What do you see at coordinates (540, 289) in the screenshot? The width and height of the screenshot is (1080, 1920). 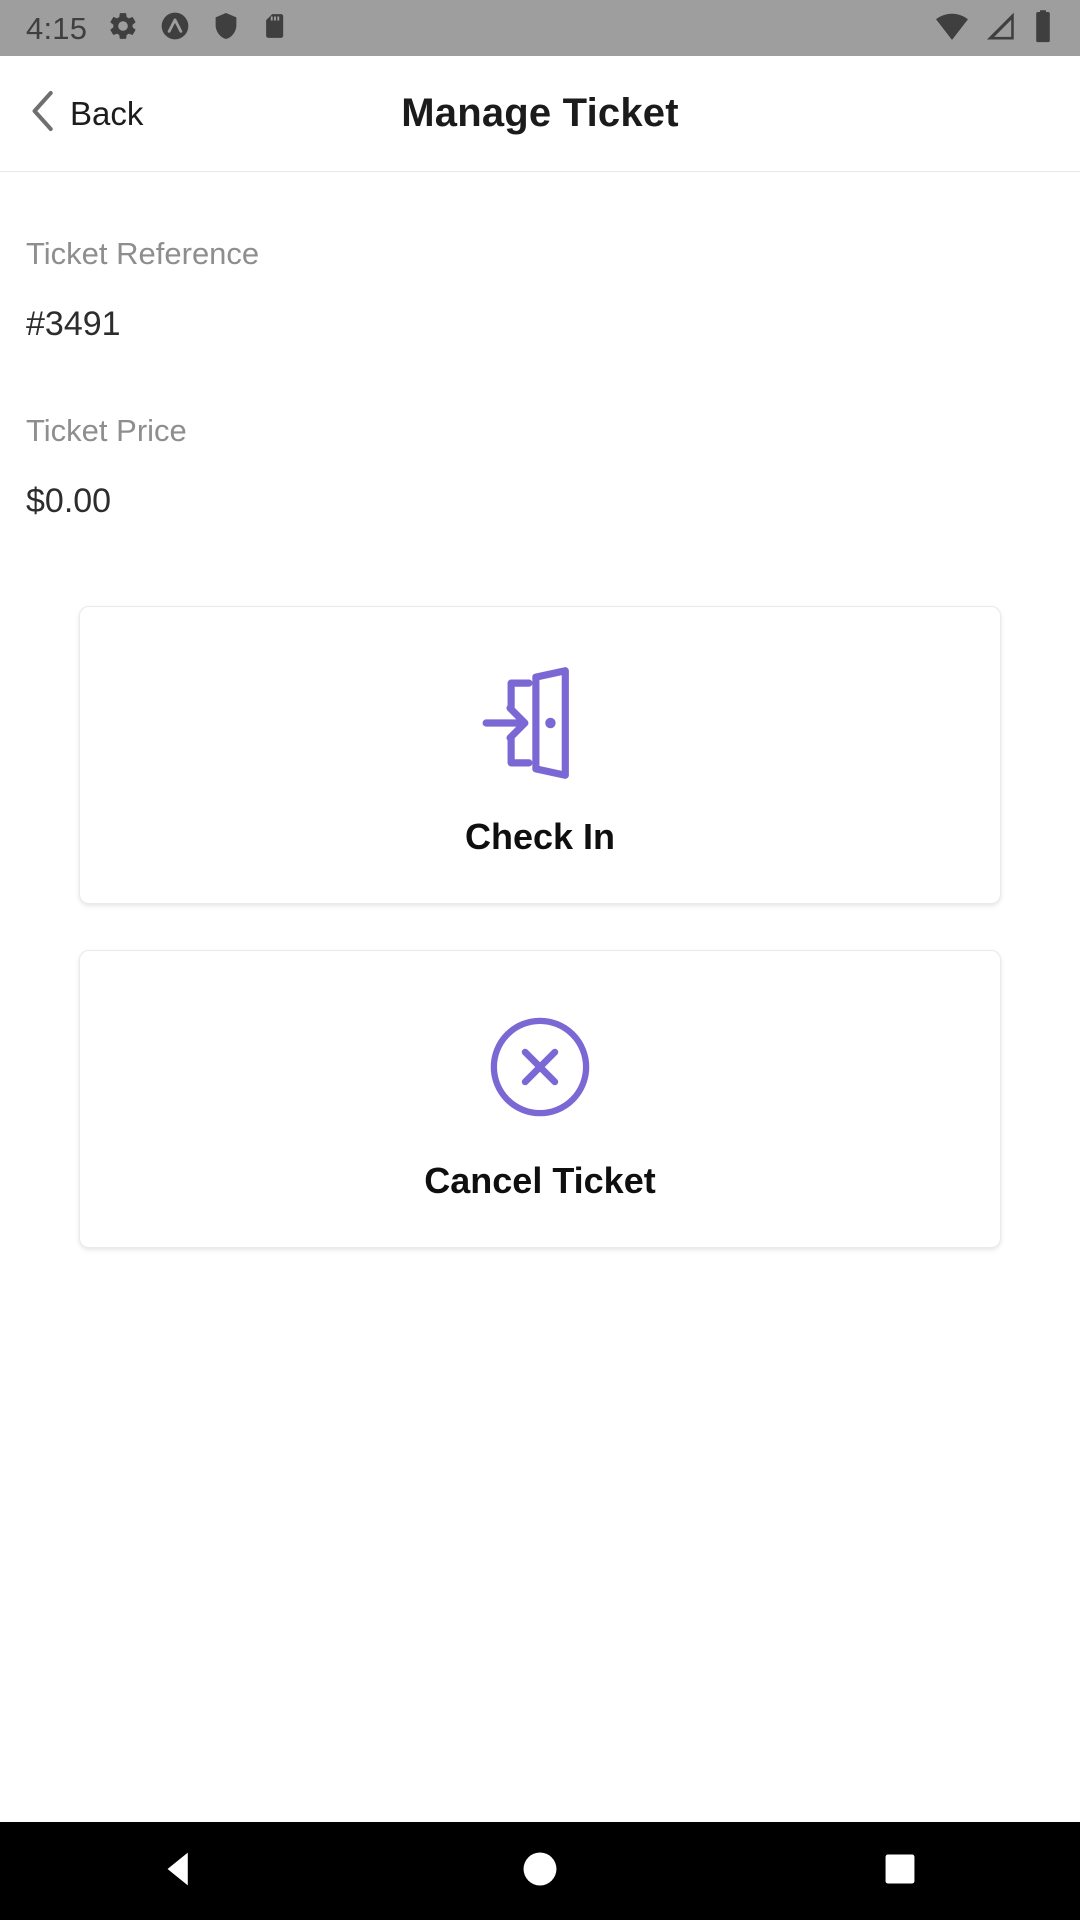 I see `ticket-reference-field: Ticket Reference #3491` at bounding box center [540, 289].